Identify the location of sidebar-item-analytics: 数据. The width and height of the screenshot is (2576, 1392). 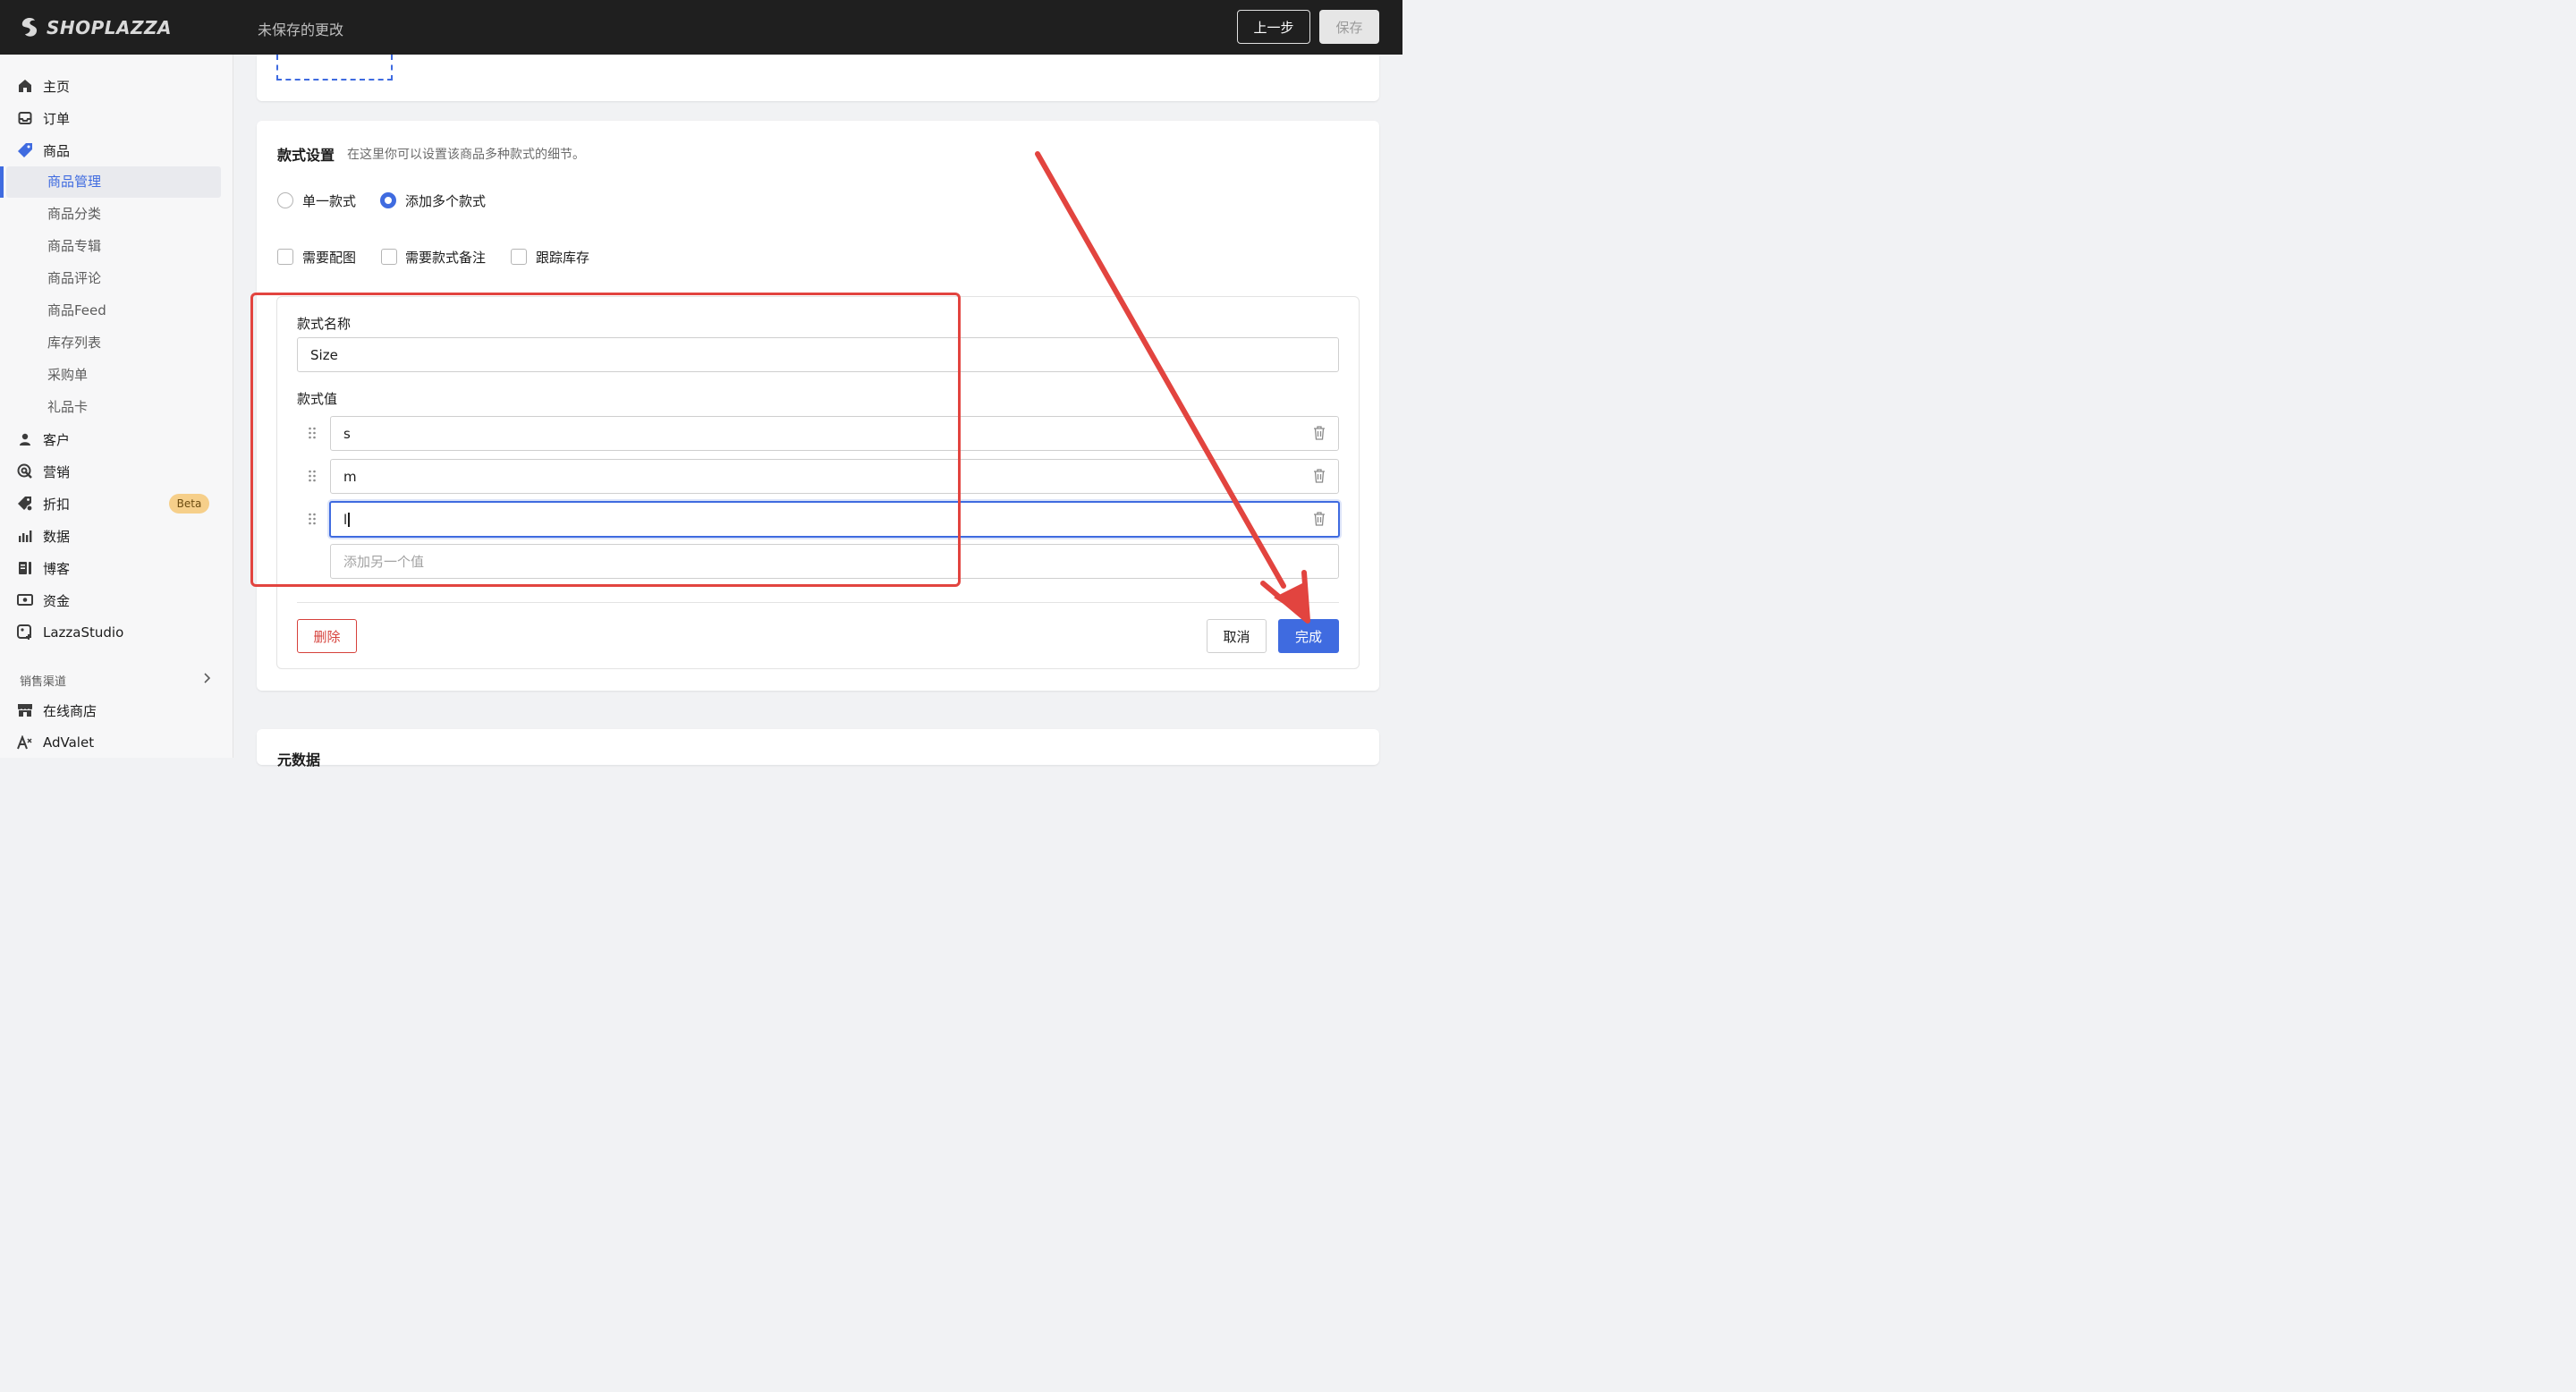
(43, 536).